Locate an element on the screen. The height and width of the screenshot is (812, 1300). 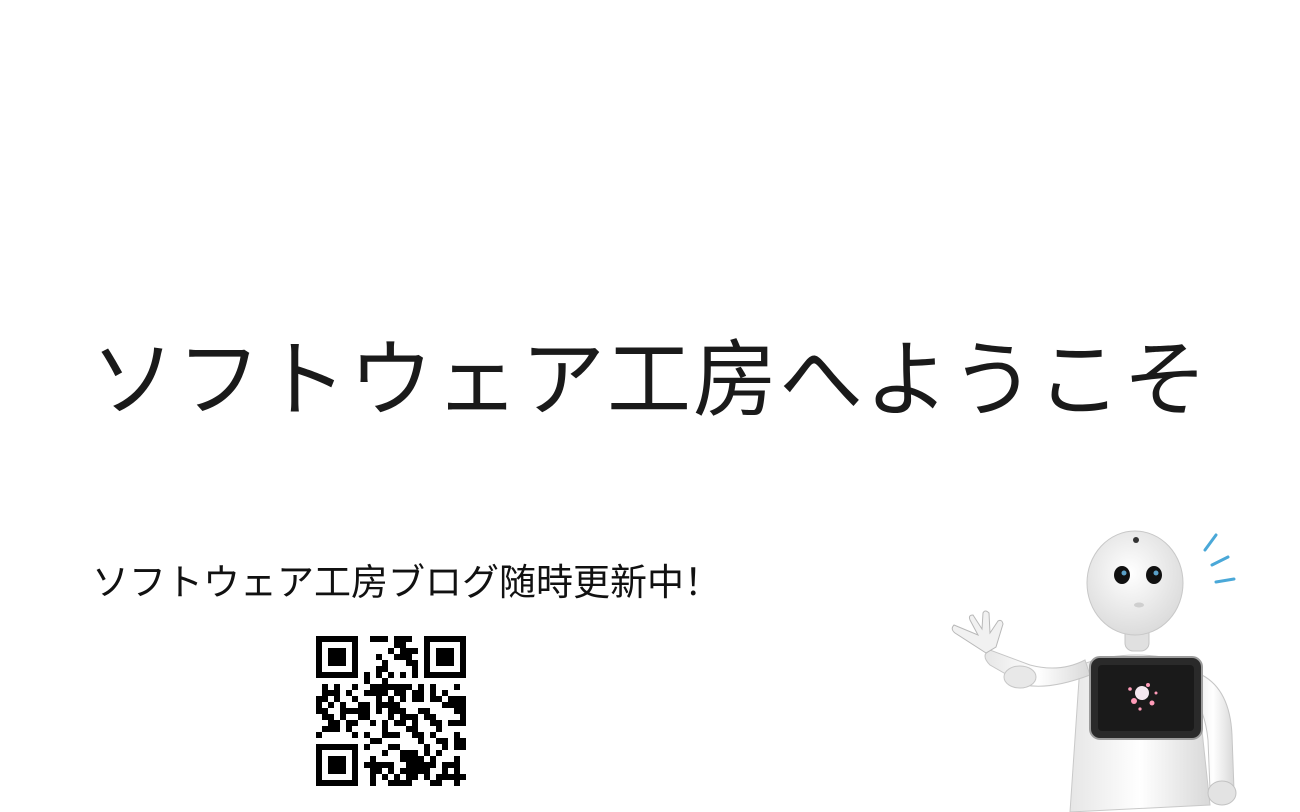
robot-icon is located at coordinates (1094, 671).